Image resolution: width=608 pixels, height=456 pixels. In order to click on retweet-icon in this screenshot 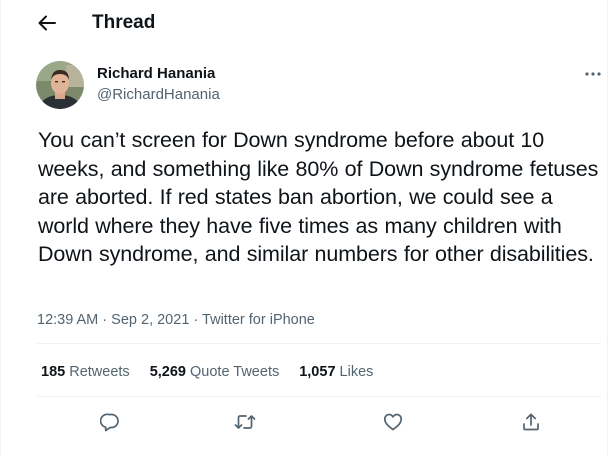, I will do `click(245, 422)`.